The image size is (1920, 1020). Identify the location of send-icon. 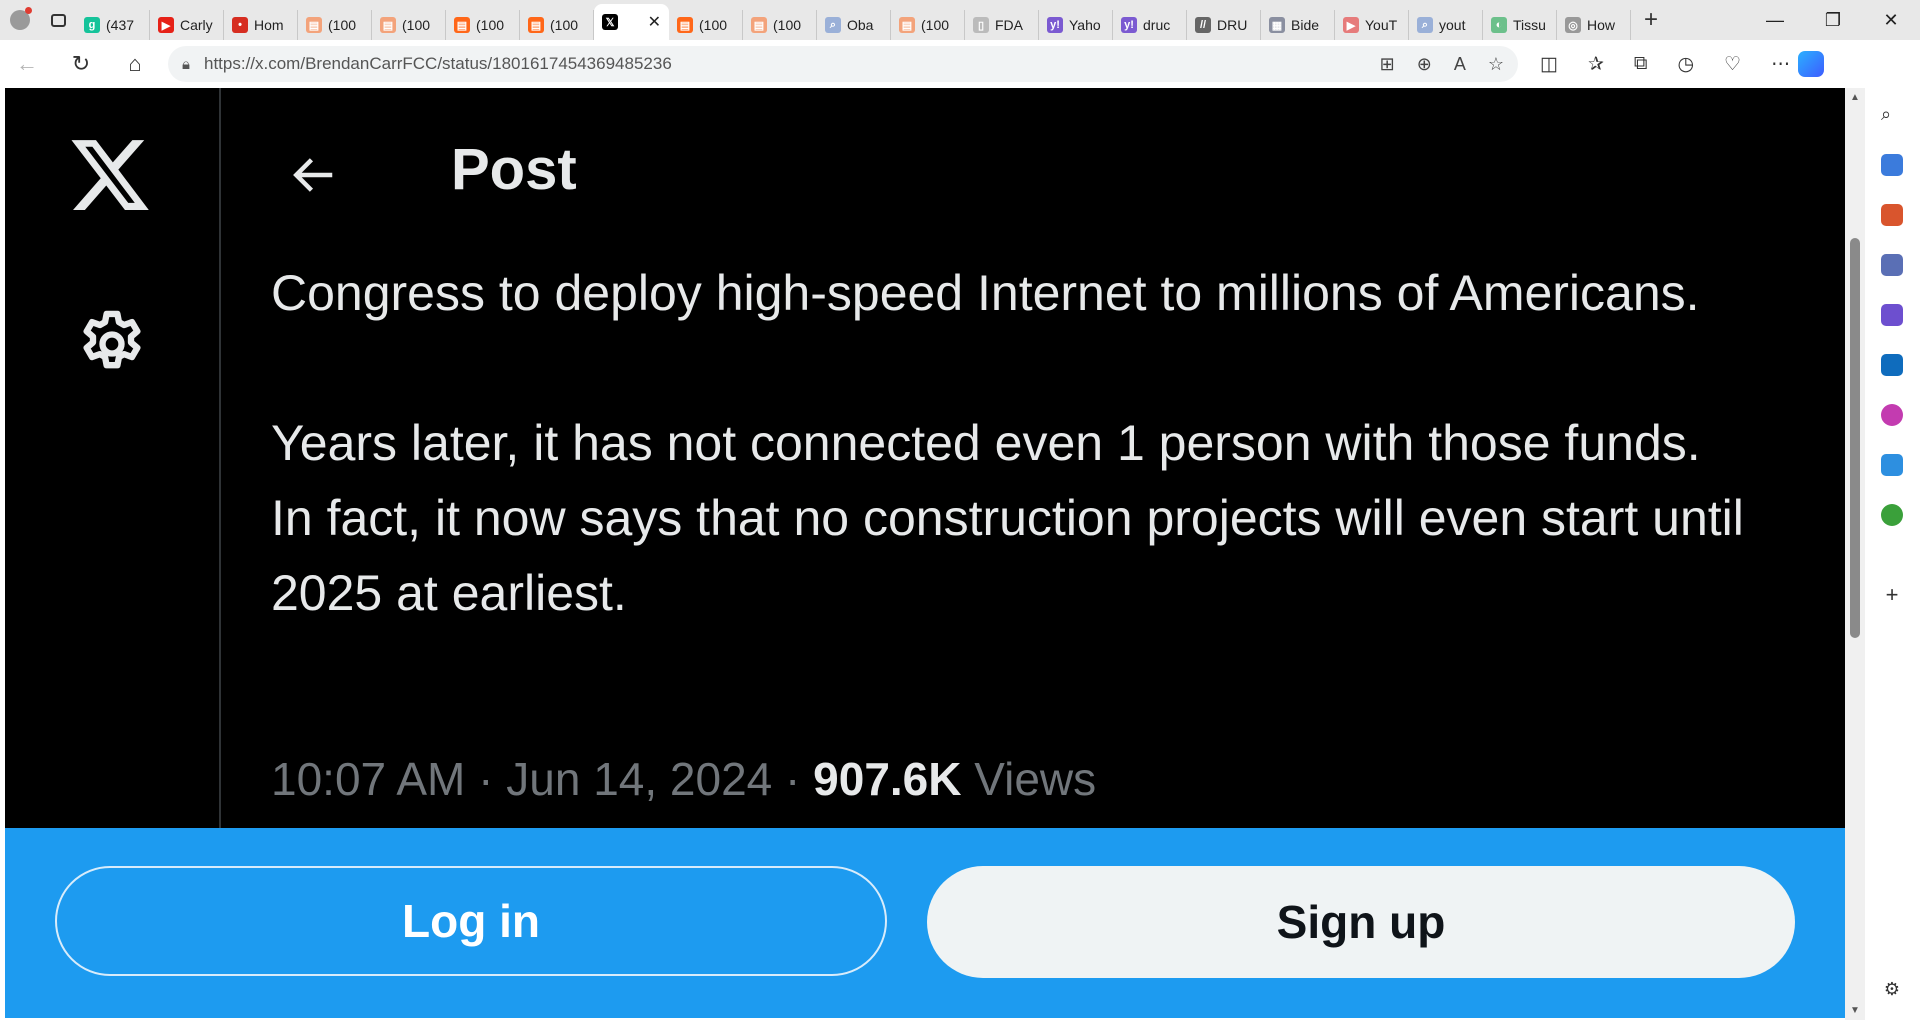
(1892, 465).